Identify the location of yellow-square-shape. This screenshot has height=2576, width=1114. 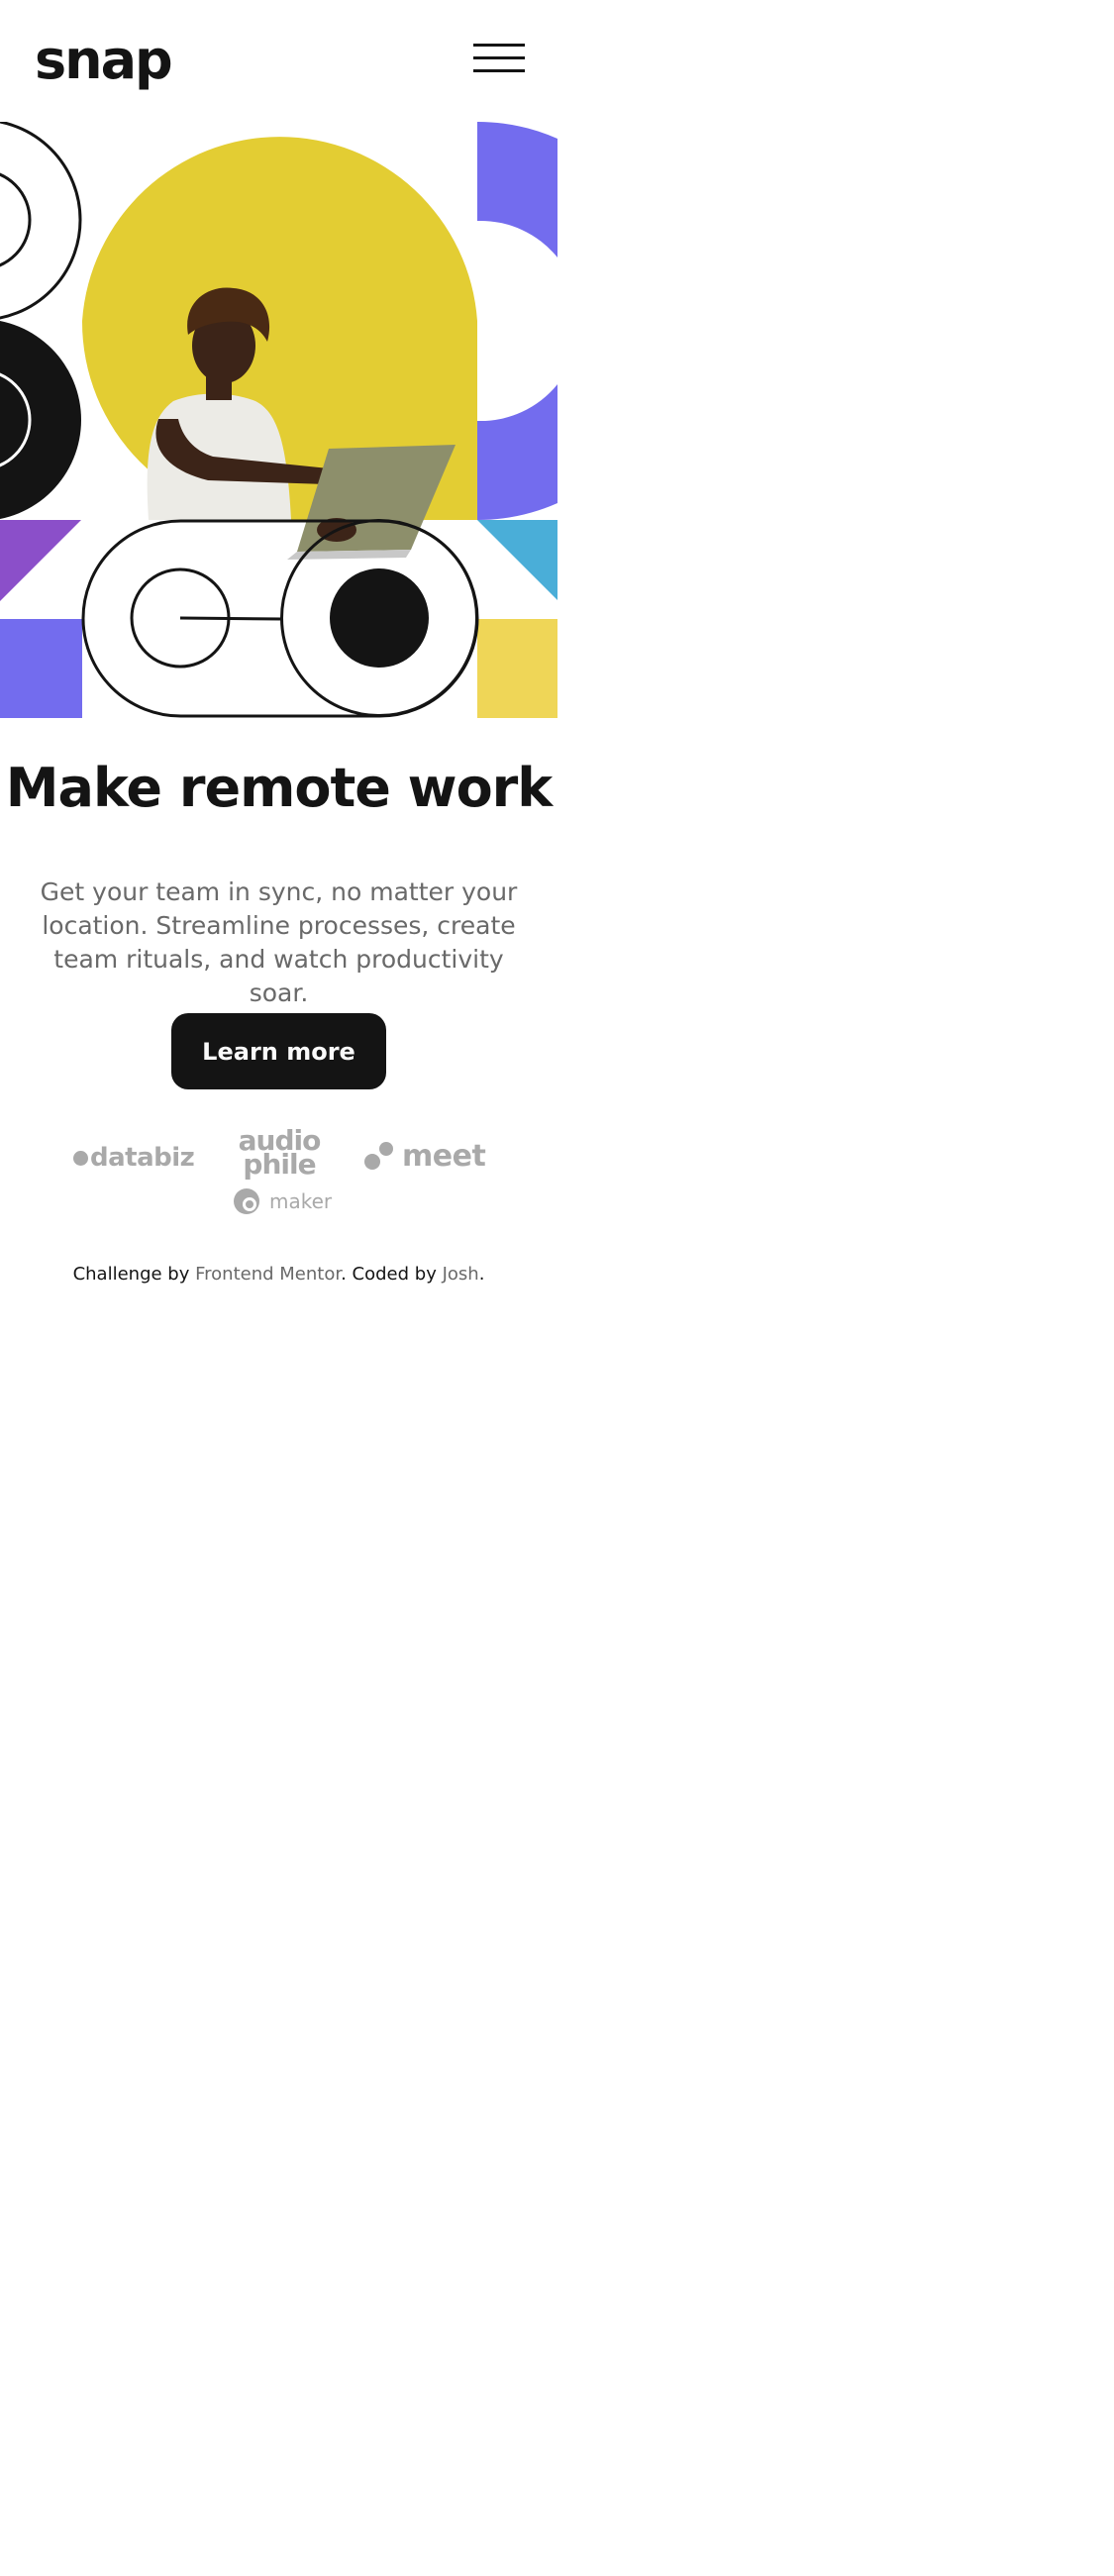
(517, 668).